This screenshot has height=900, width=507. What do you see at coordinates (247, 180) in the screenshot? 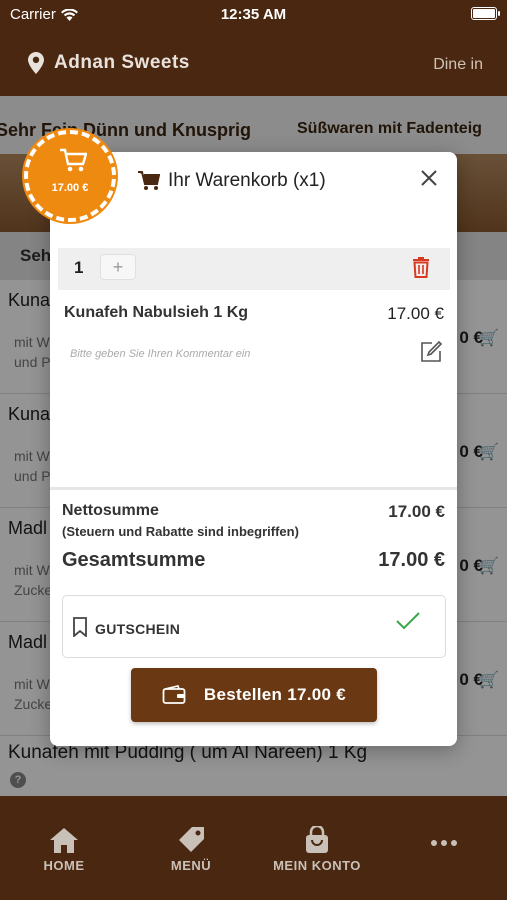
I see `cart-title-text: Ihr Warenkorb (x1)` at bounding box center [247, 180].